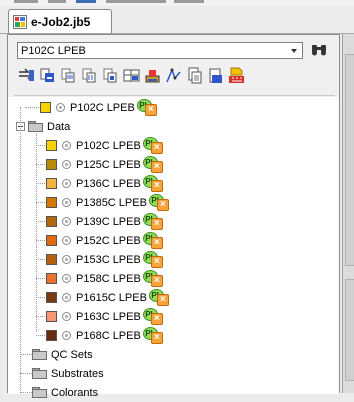  I want to click on tree-item-standard: P152C LPEBPL×, so click(105, 240).